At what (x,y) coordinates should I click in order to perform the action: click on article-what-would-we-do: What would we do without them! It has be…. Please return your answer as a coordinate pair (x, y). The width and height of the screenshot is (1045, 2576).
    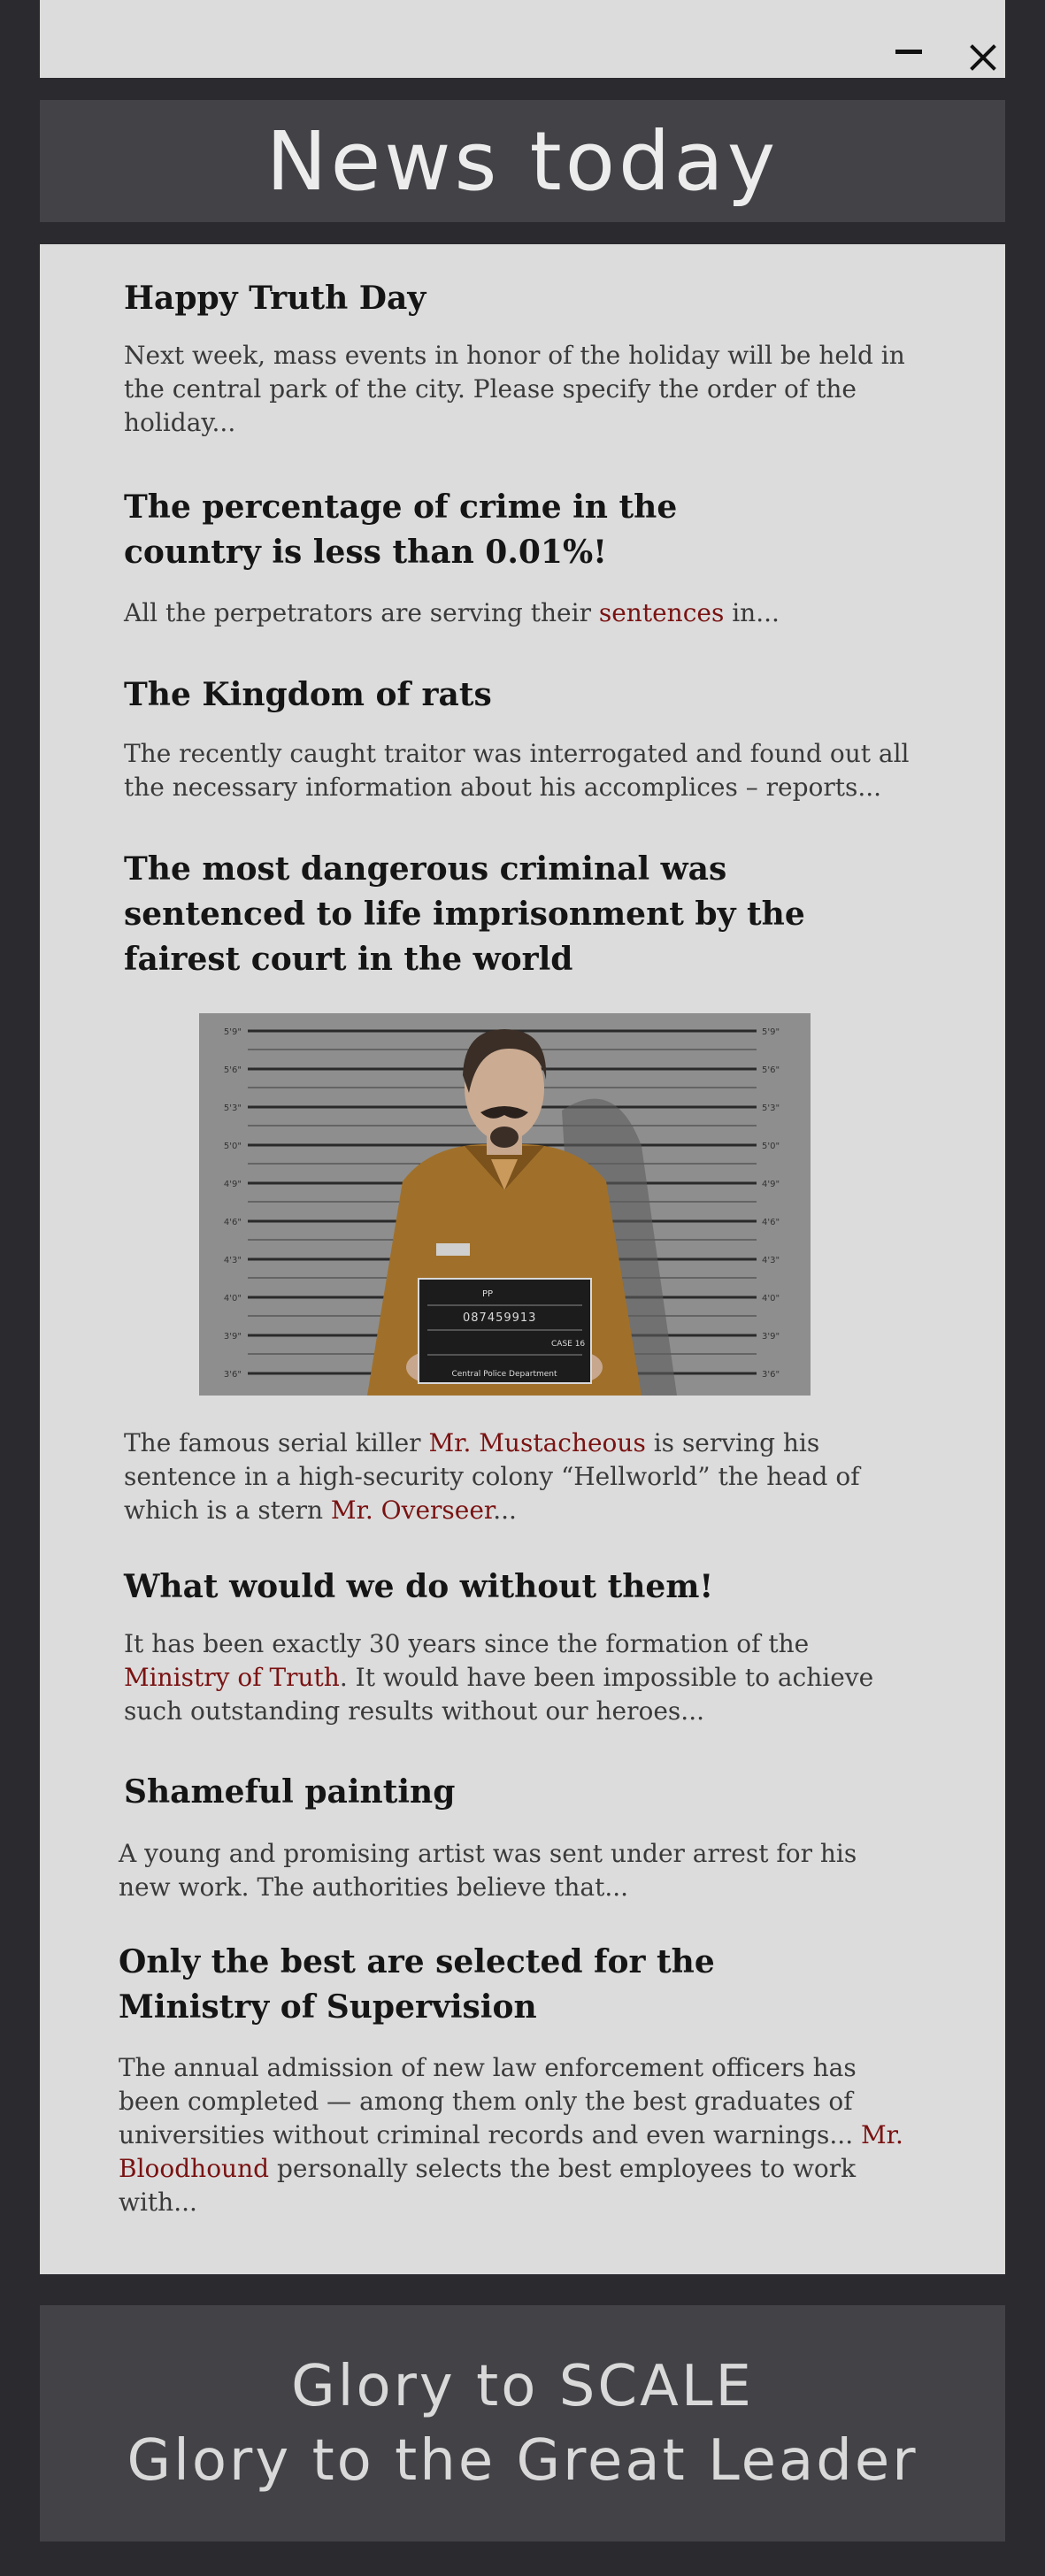
    Looking at the image, I should click on (522, 1646).